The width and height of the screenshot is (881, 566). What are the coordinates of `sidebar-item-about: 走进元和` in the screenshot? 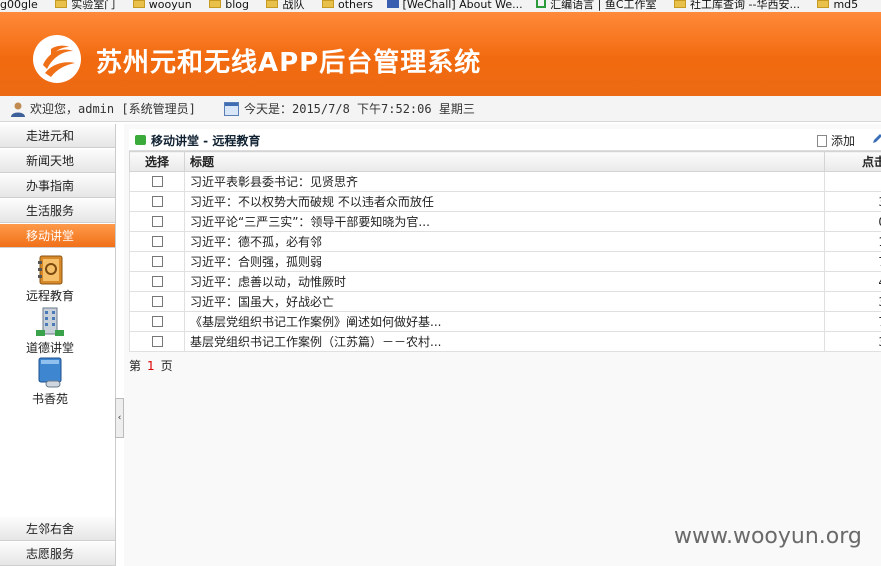 It's located at (57, 136).